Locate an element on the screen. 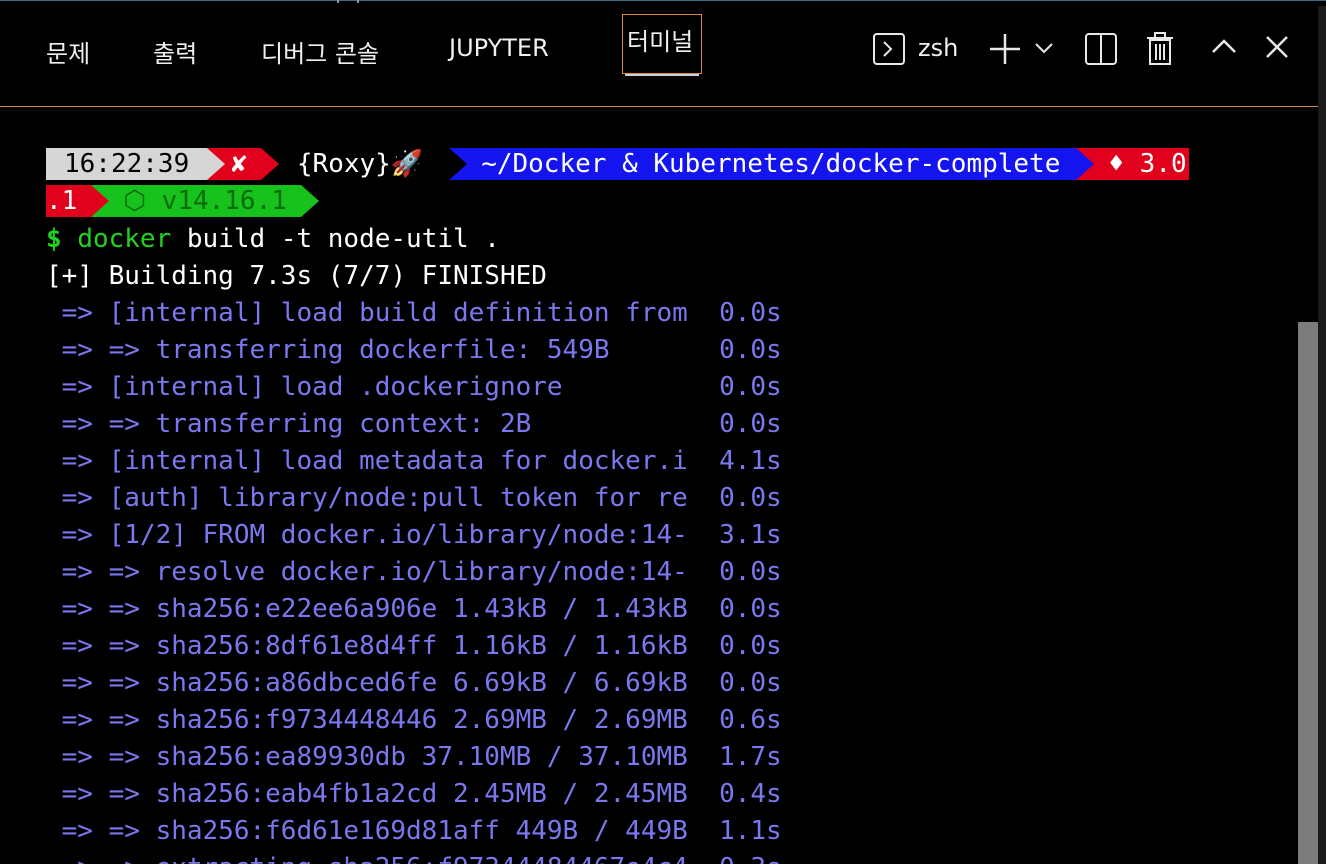 This screenshot has height=864, width=1326. command-line: $ docker build -t node-util . is located at coordinates (273, 239).